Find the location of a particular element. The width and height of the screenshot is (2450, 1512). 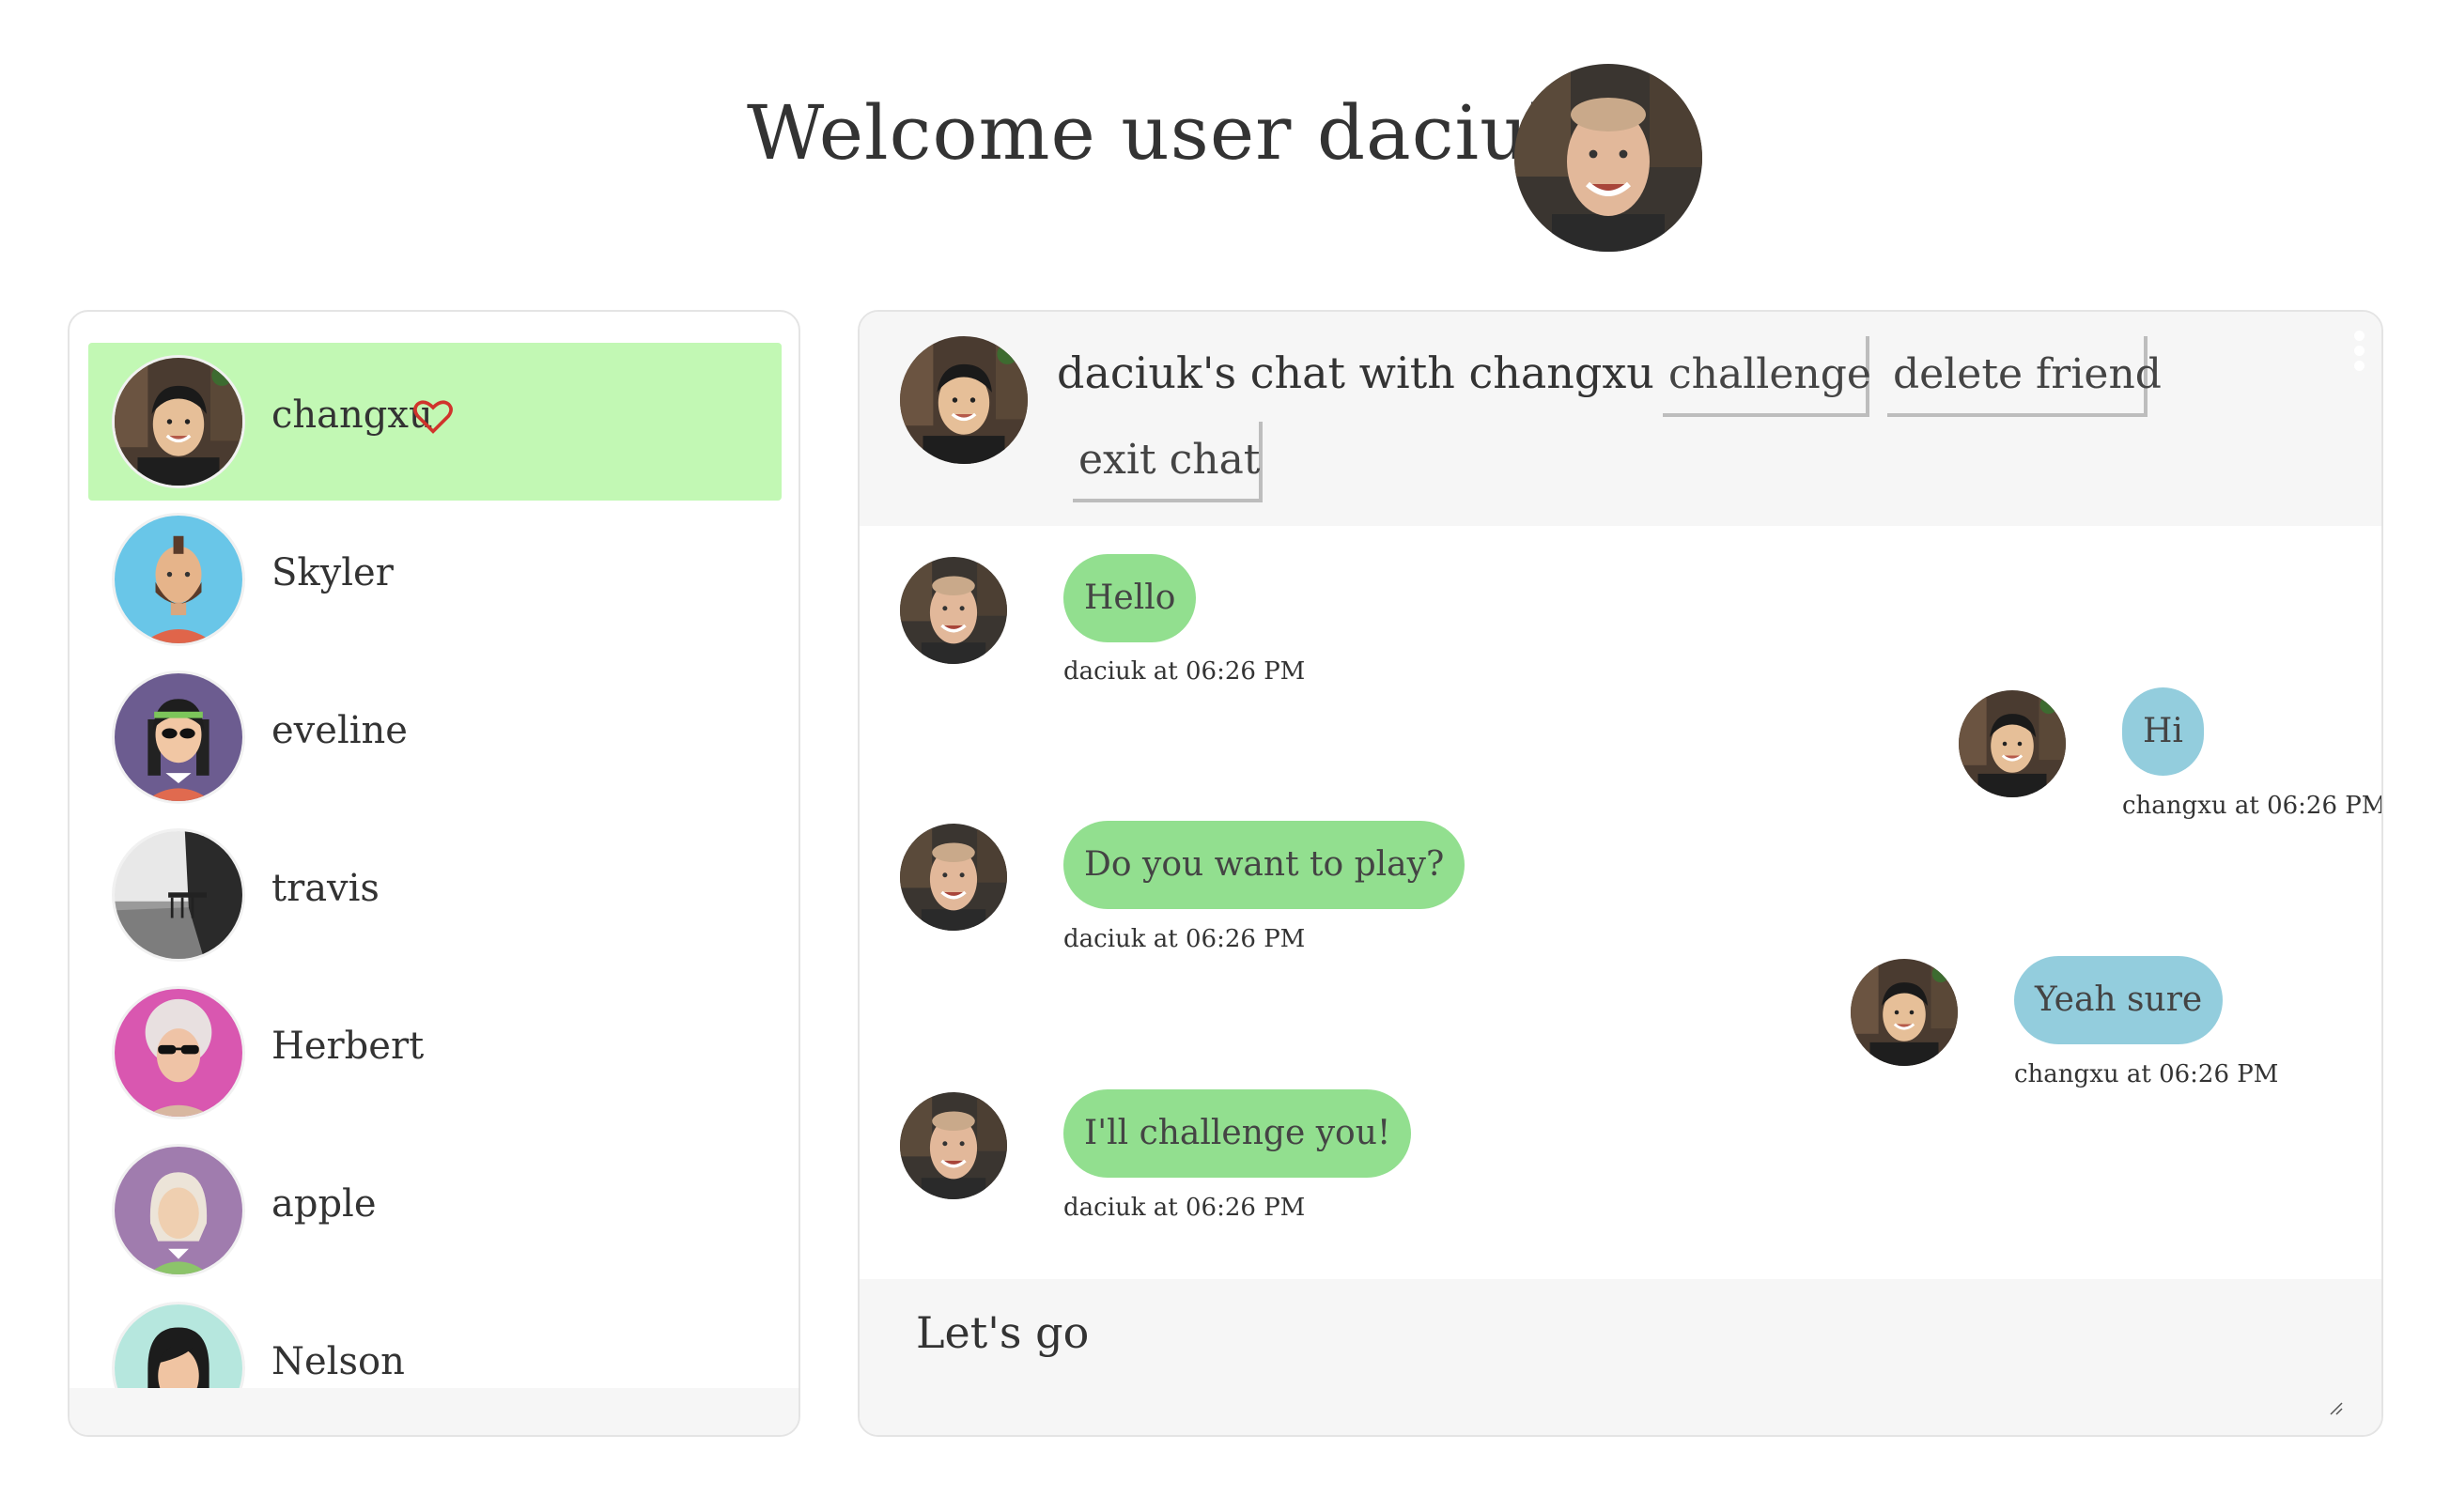

friend-name: eveline is located at coordinates (339, 731).